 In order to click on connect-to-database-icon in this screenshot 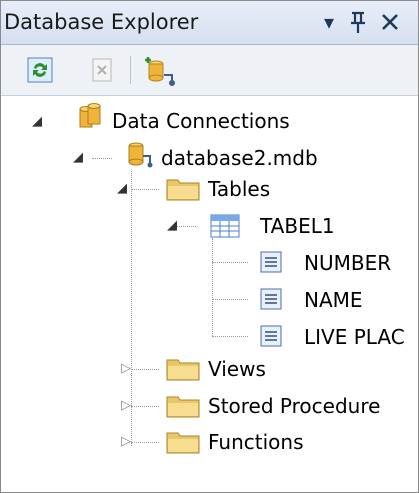, I will do `click(160, 71)`.